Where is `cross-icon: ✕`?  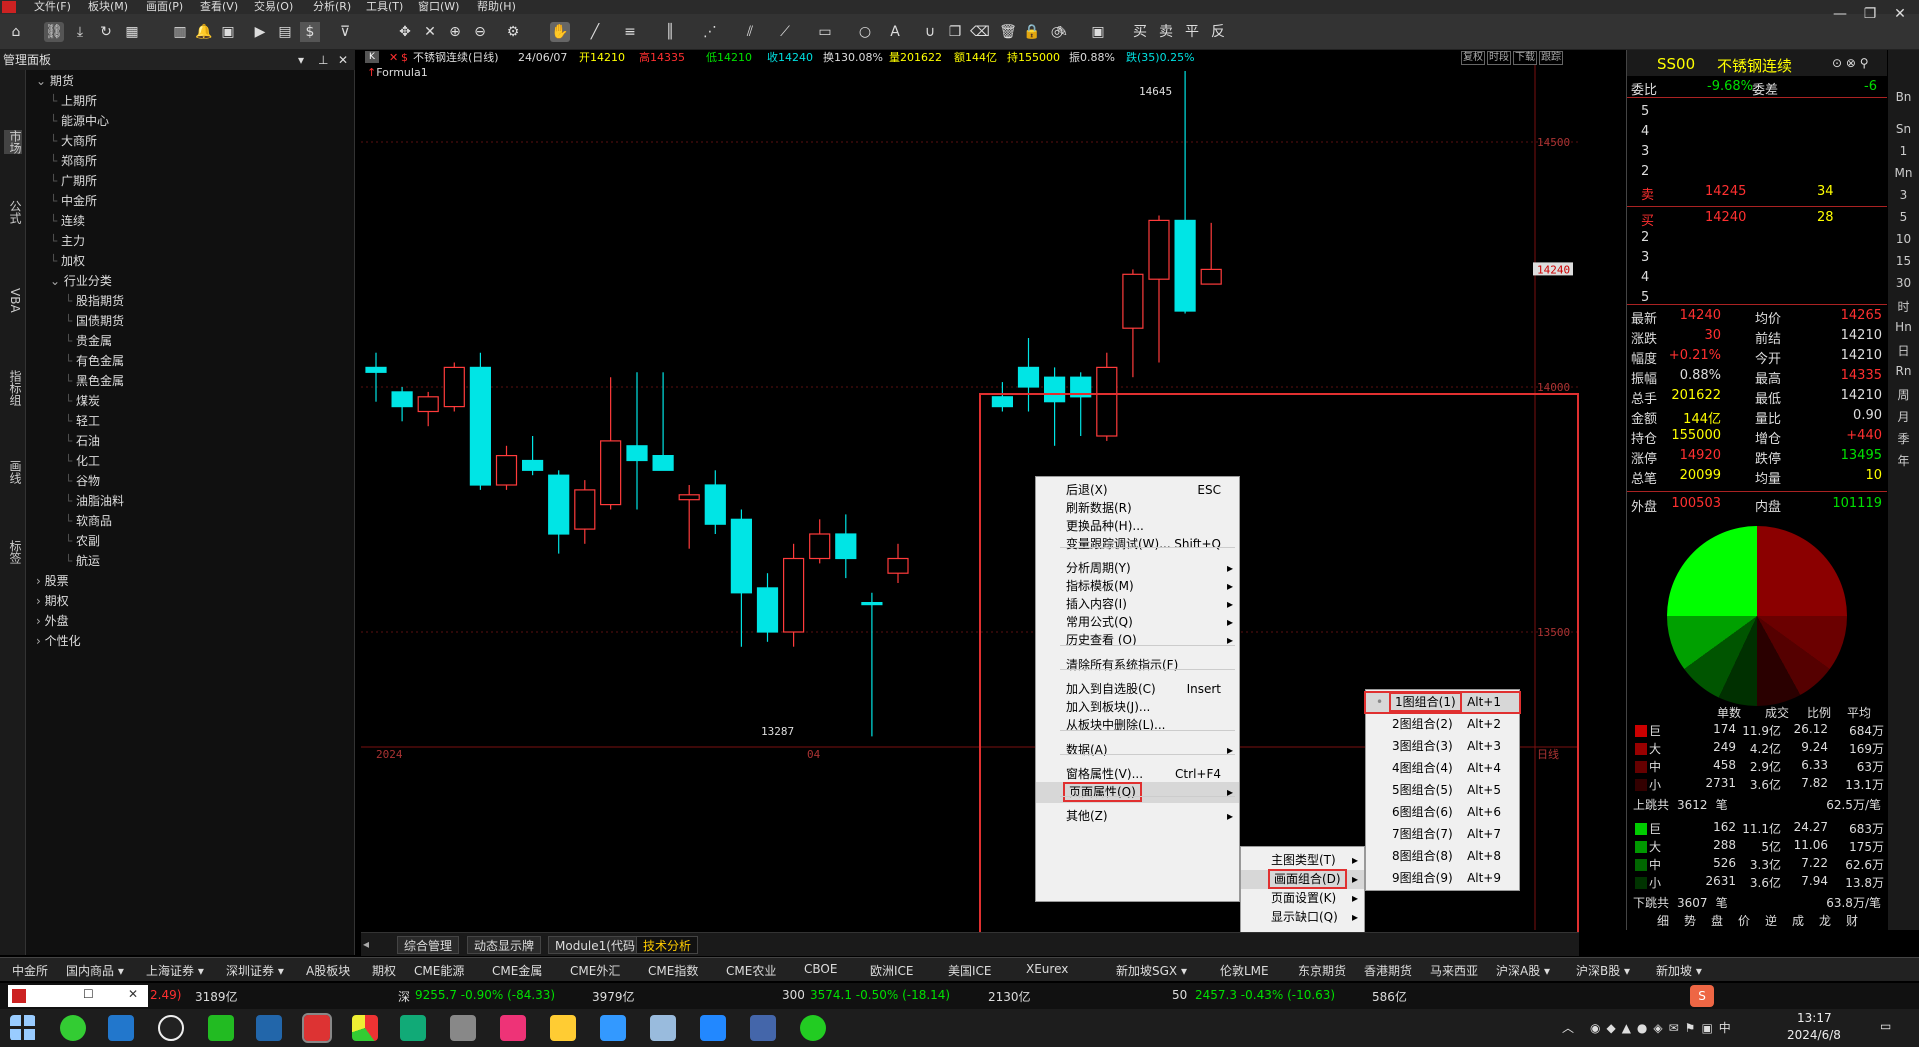 cross-icon: ✕ is located at coordinates (430, 32).